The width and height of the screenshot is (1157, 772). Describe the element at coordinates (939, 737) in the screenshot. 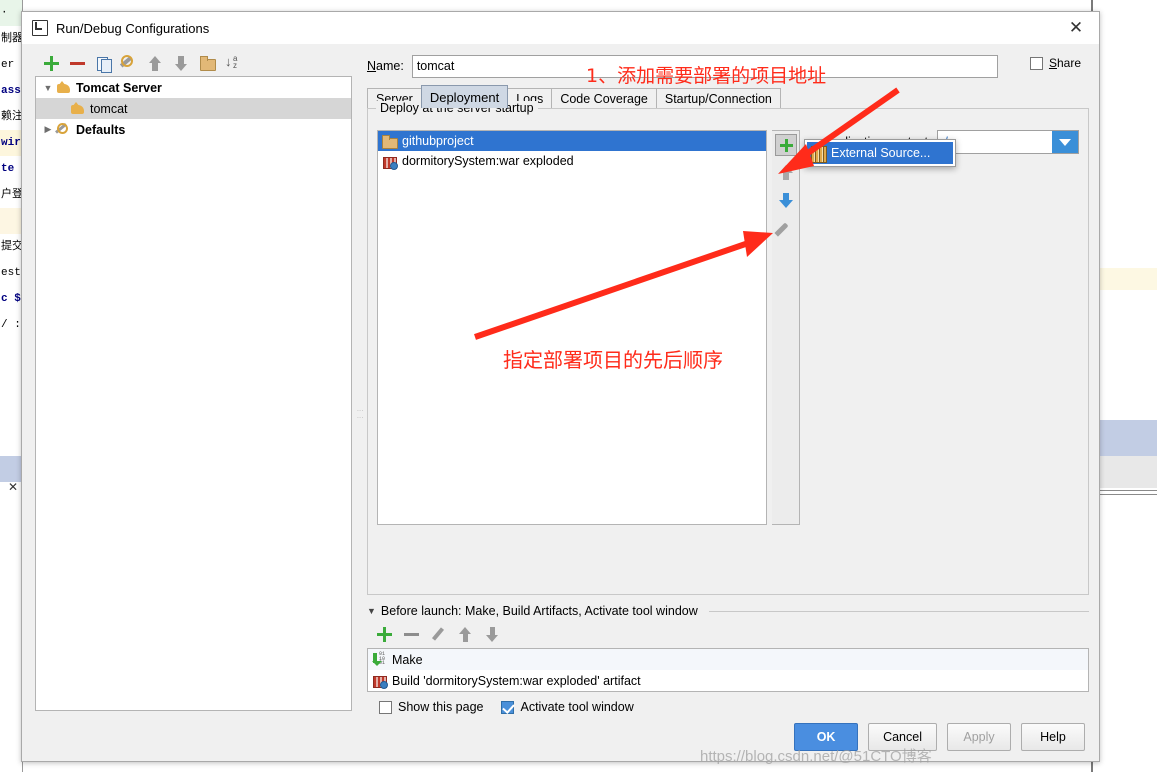

I see `dialog-button-bar: OK Cancel Apply Help` at that location.